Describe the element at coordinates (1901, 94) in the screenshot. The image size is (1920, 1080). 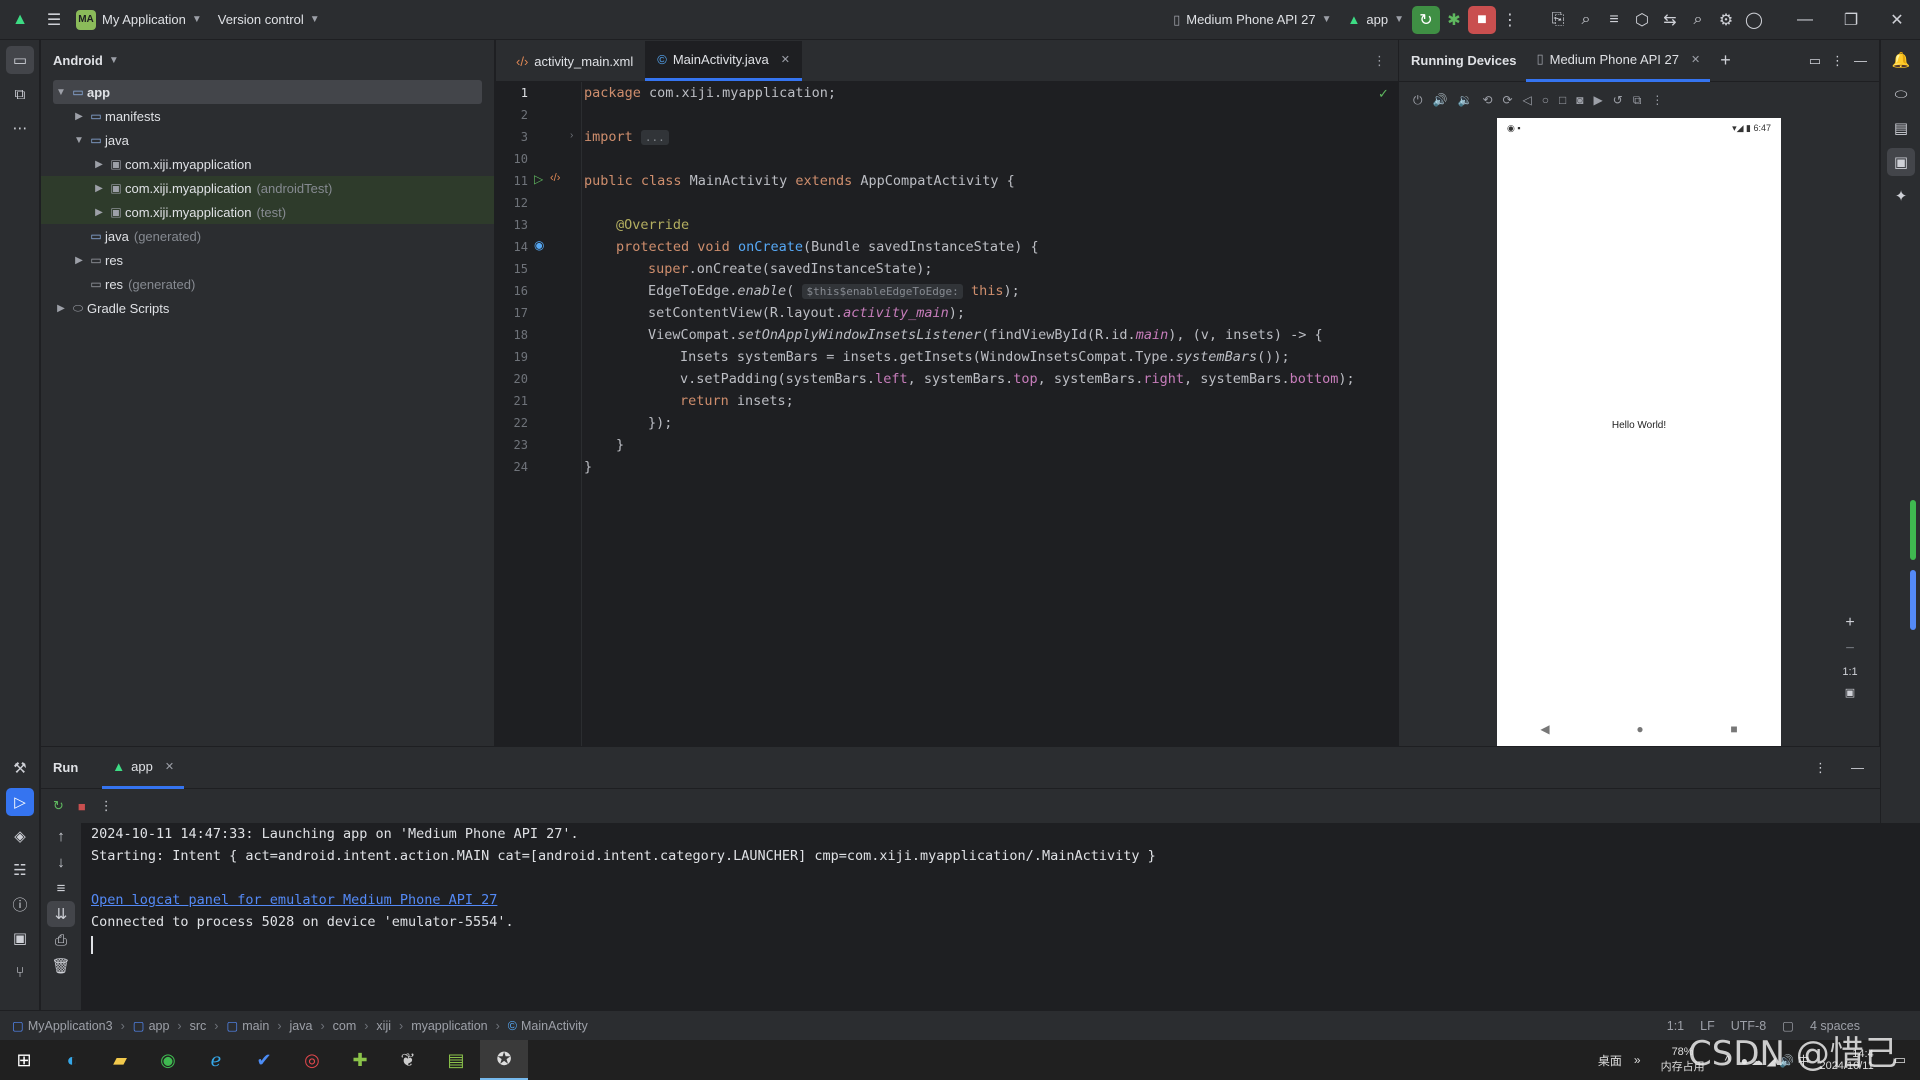
I see `gradle-panel-icon: ⬭` at that location.